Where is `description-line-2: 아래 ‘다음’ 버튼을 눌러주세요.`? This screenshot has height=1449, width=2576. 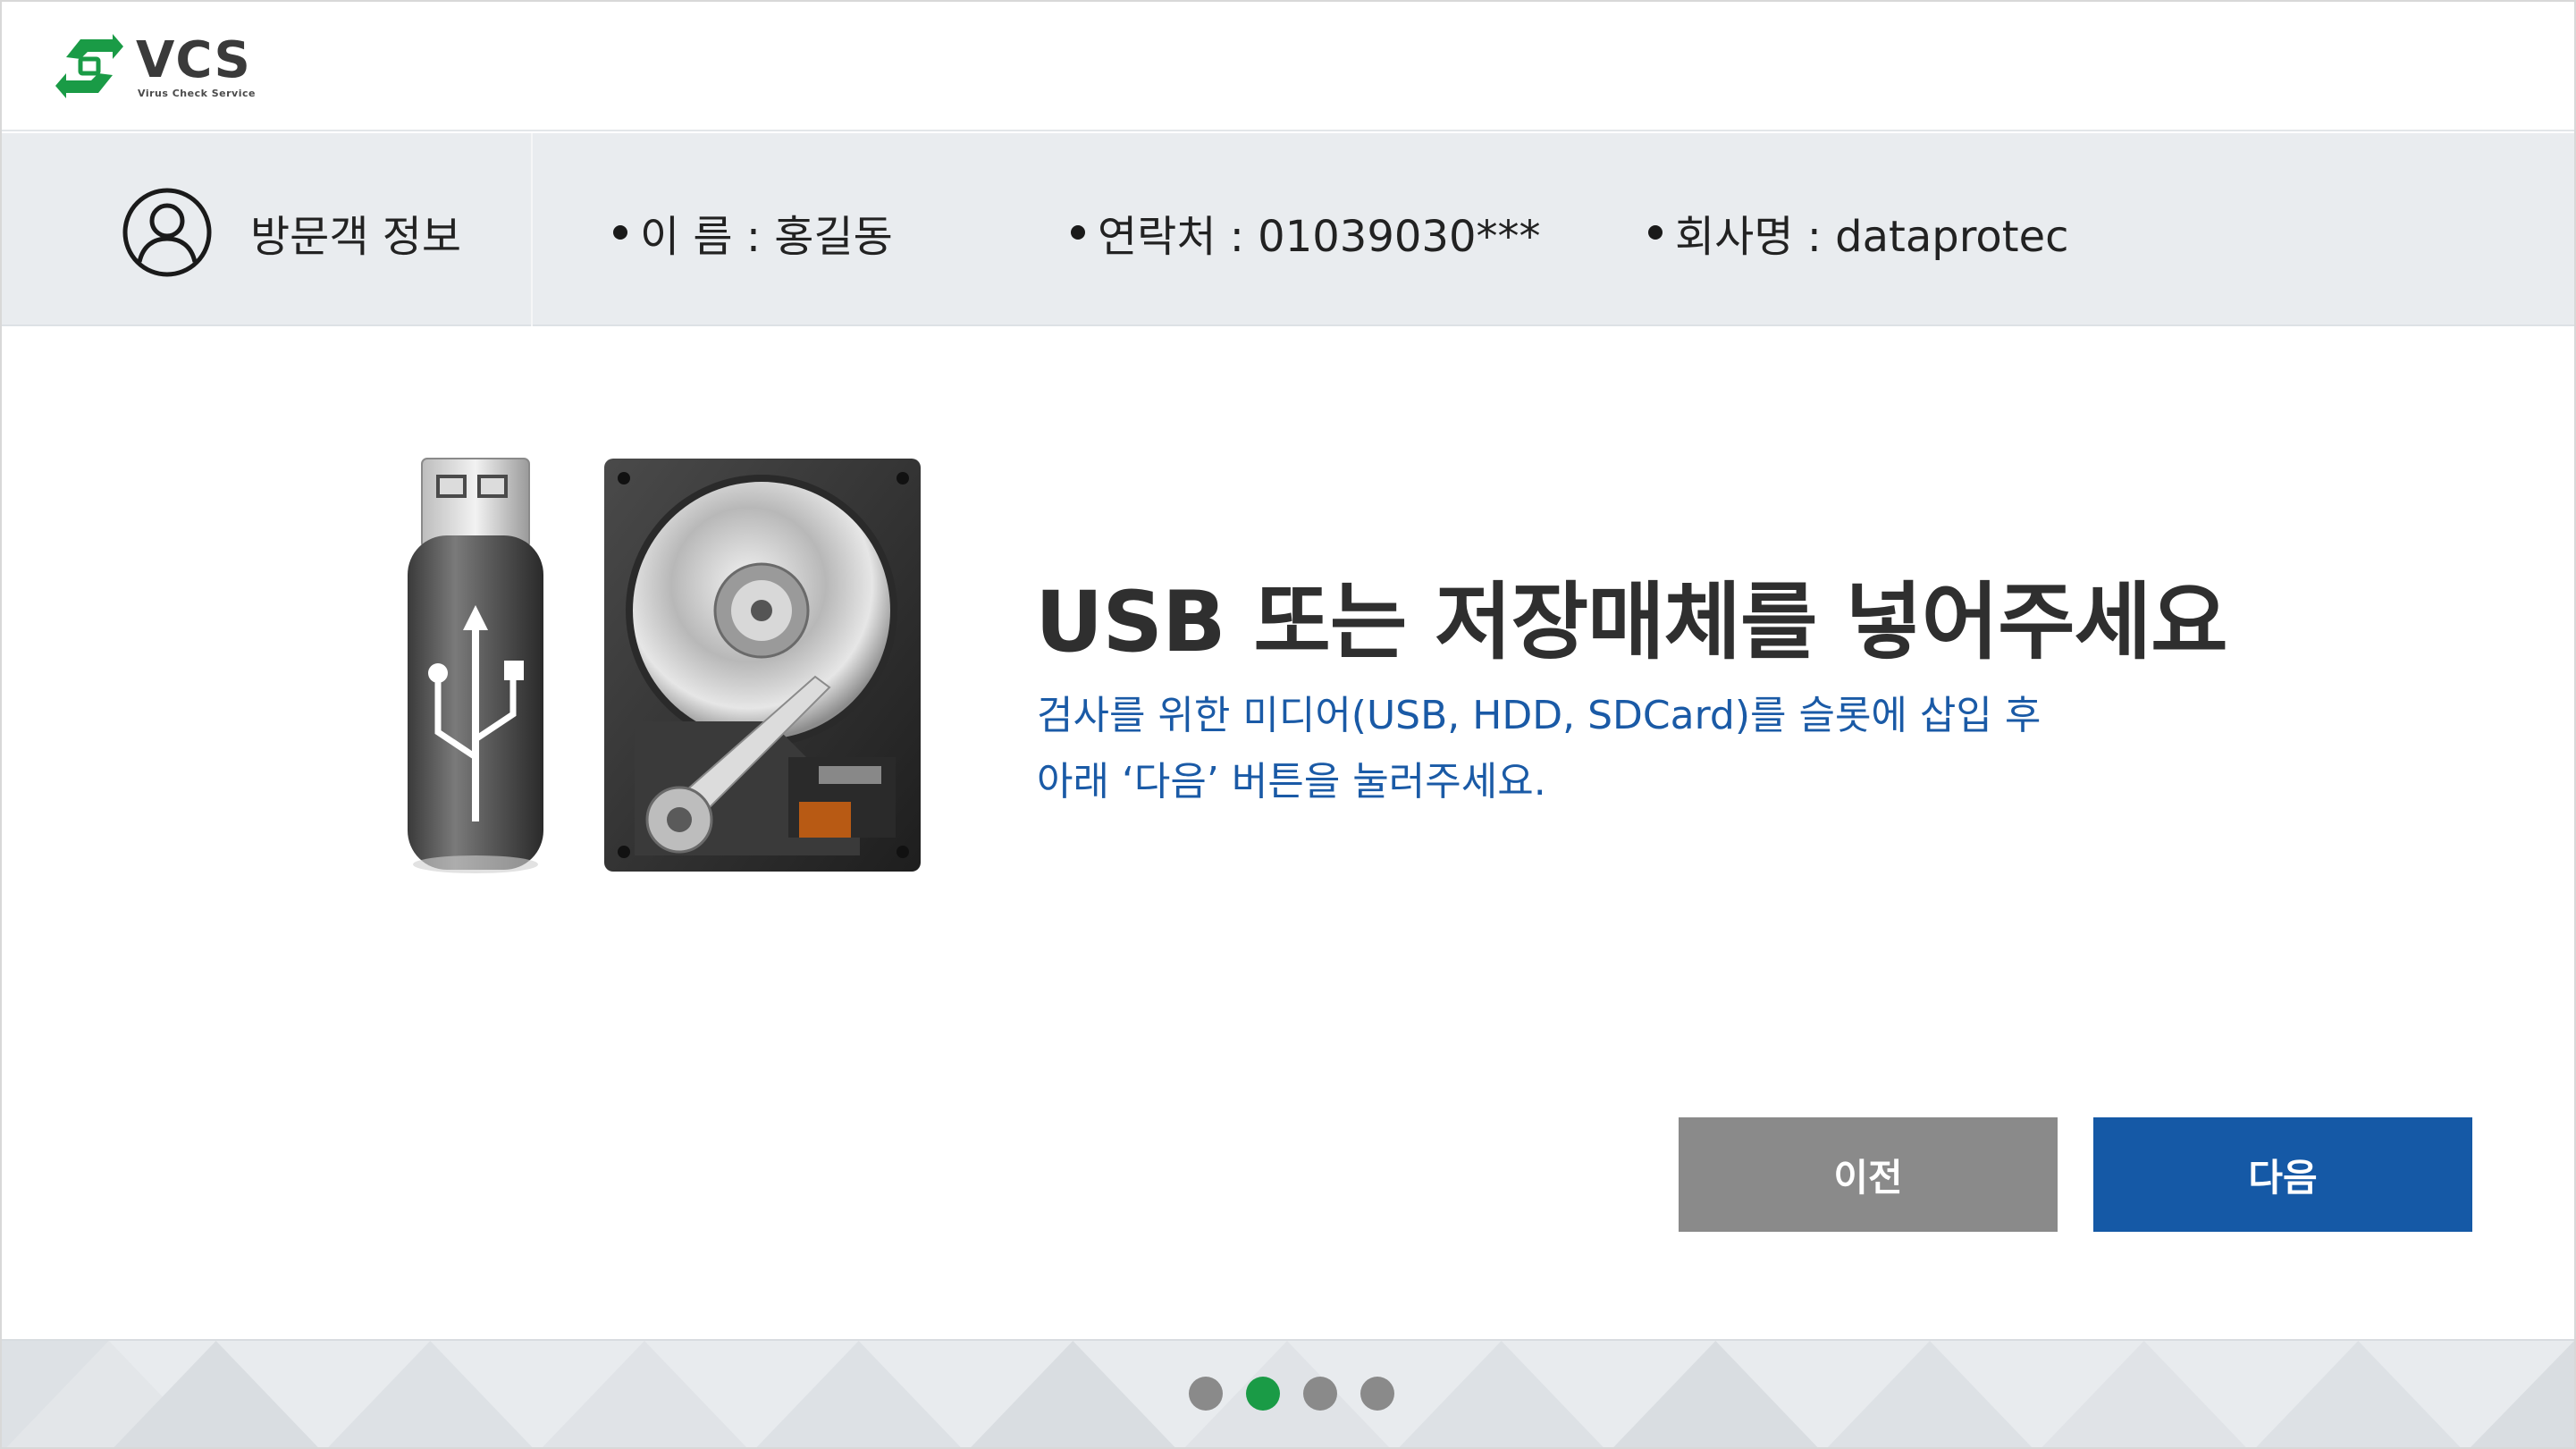
description-line-2: 아래 ‘다음’ 버튼을 눌러주세요. is located at coordinates (1291, 782).